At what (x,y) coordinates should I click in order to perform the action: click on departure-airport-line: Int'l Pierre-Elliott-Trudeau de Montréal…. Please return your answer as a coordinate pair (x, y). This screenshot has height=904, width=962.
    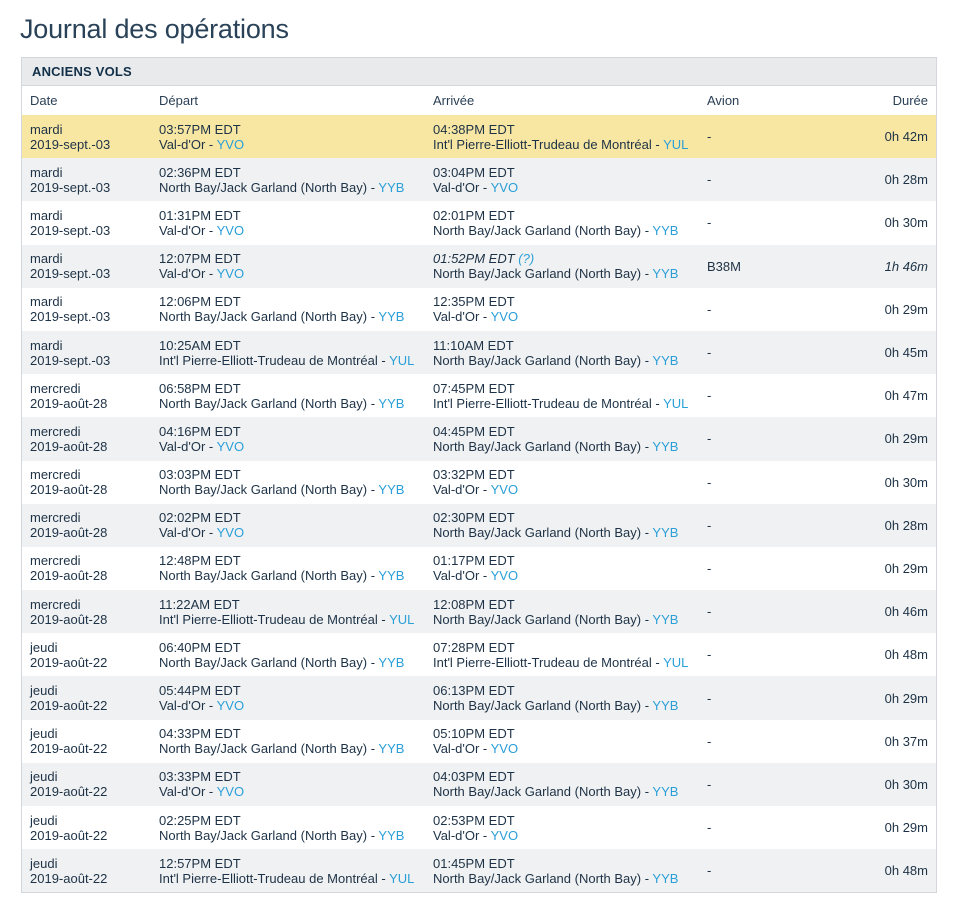
    Looking at the image, I should click on (296, 878).